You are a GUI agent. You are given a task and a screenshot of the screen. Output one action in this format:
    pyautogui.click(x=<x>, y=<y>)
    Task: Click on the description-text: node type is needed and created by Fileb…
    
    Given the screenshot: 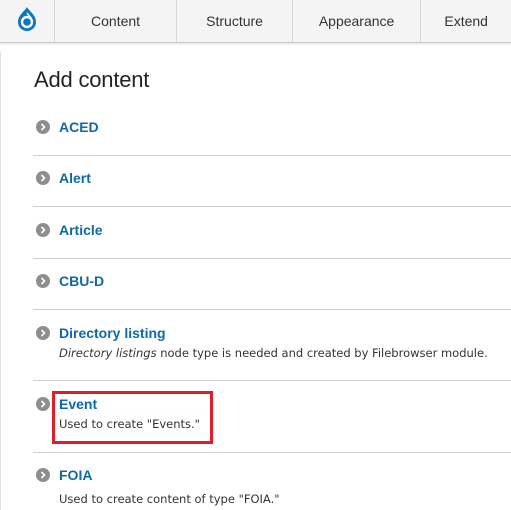 What is the action you would take?
    pyautogui.click(x=322, y=353)
    